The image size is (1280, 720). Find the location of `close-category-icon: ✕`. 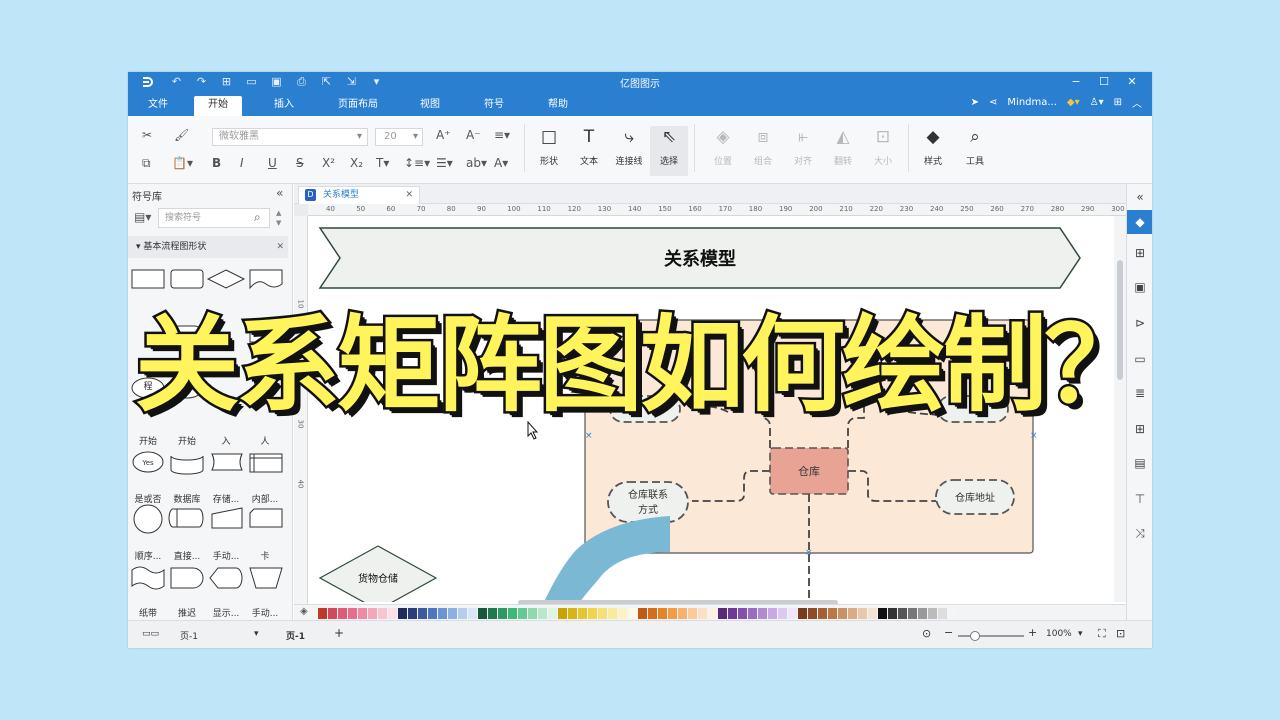

close-category-icon: ✕ is located at coordinates (280, 247).